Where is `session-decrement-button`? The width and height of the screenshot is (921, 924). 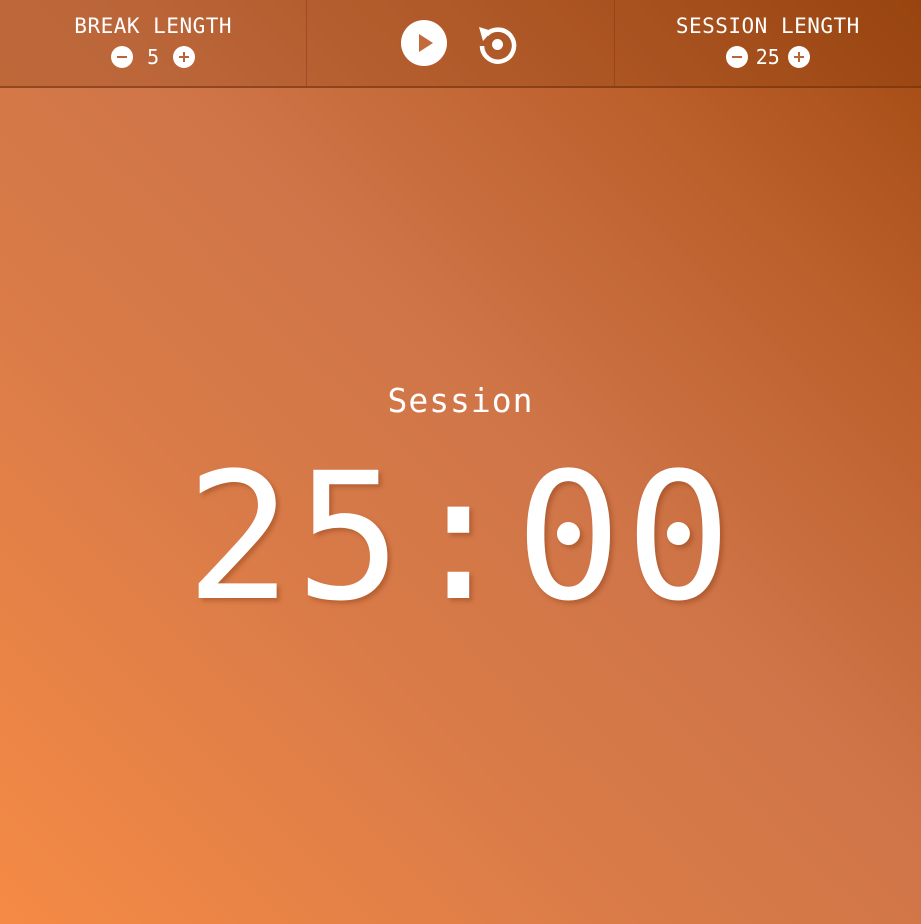
session-decrement-button is located at coordinates (736, 56).